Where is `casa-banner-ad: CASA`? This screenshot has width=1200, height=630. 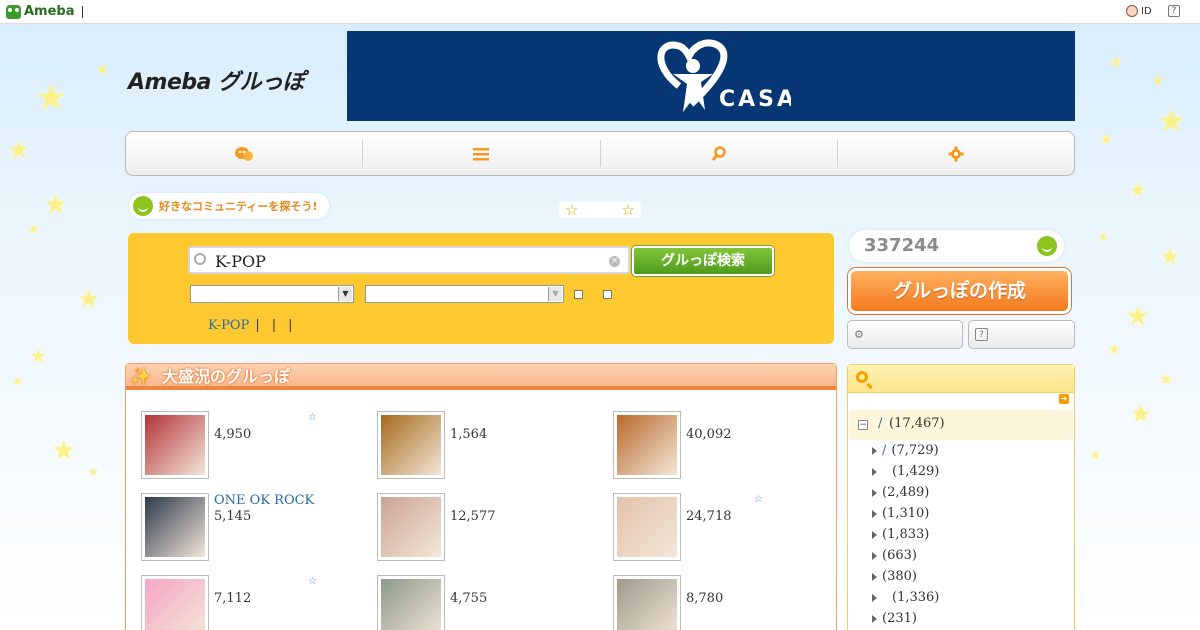 casa-banner-ad: CASA is located at coordinates (711, 76).